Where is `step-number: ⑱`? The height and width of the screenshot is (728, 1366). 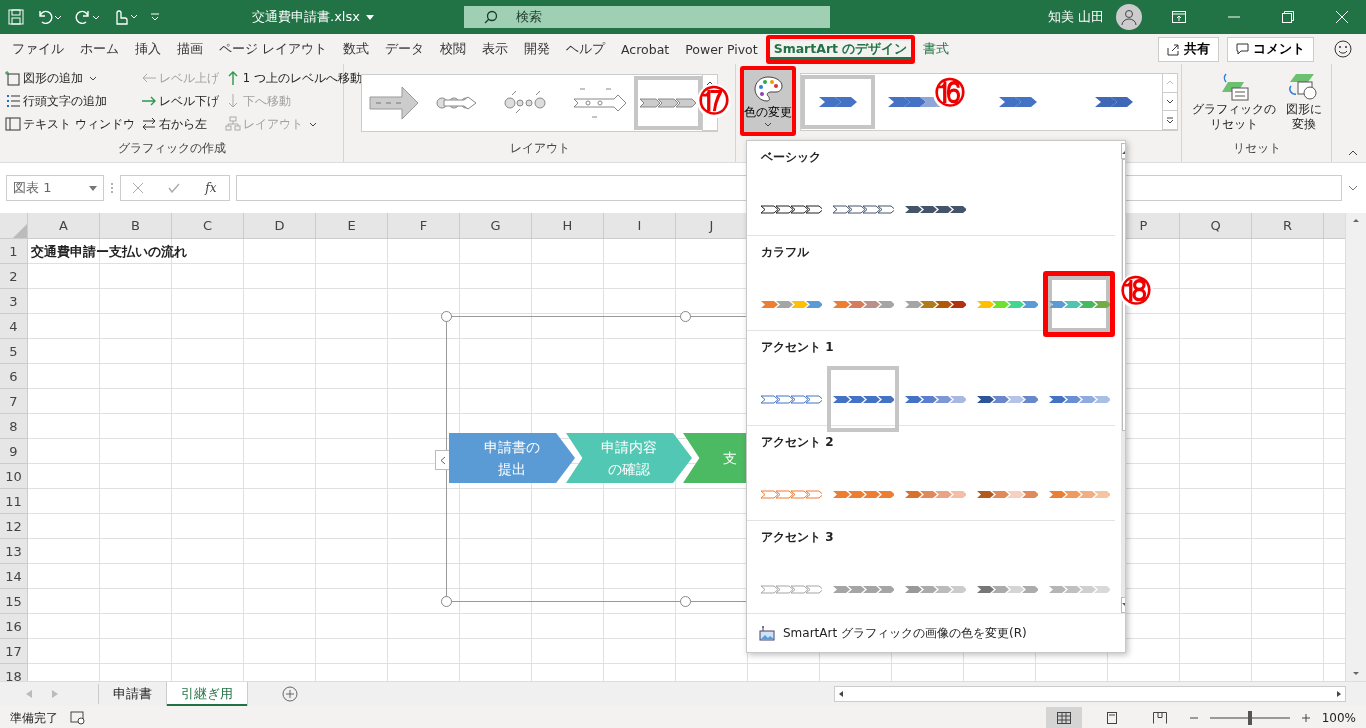
step-number: ⑱ is located at coordinates (1136, 291).